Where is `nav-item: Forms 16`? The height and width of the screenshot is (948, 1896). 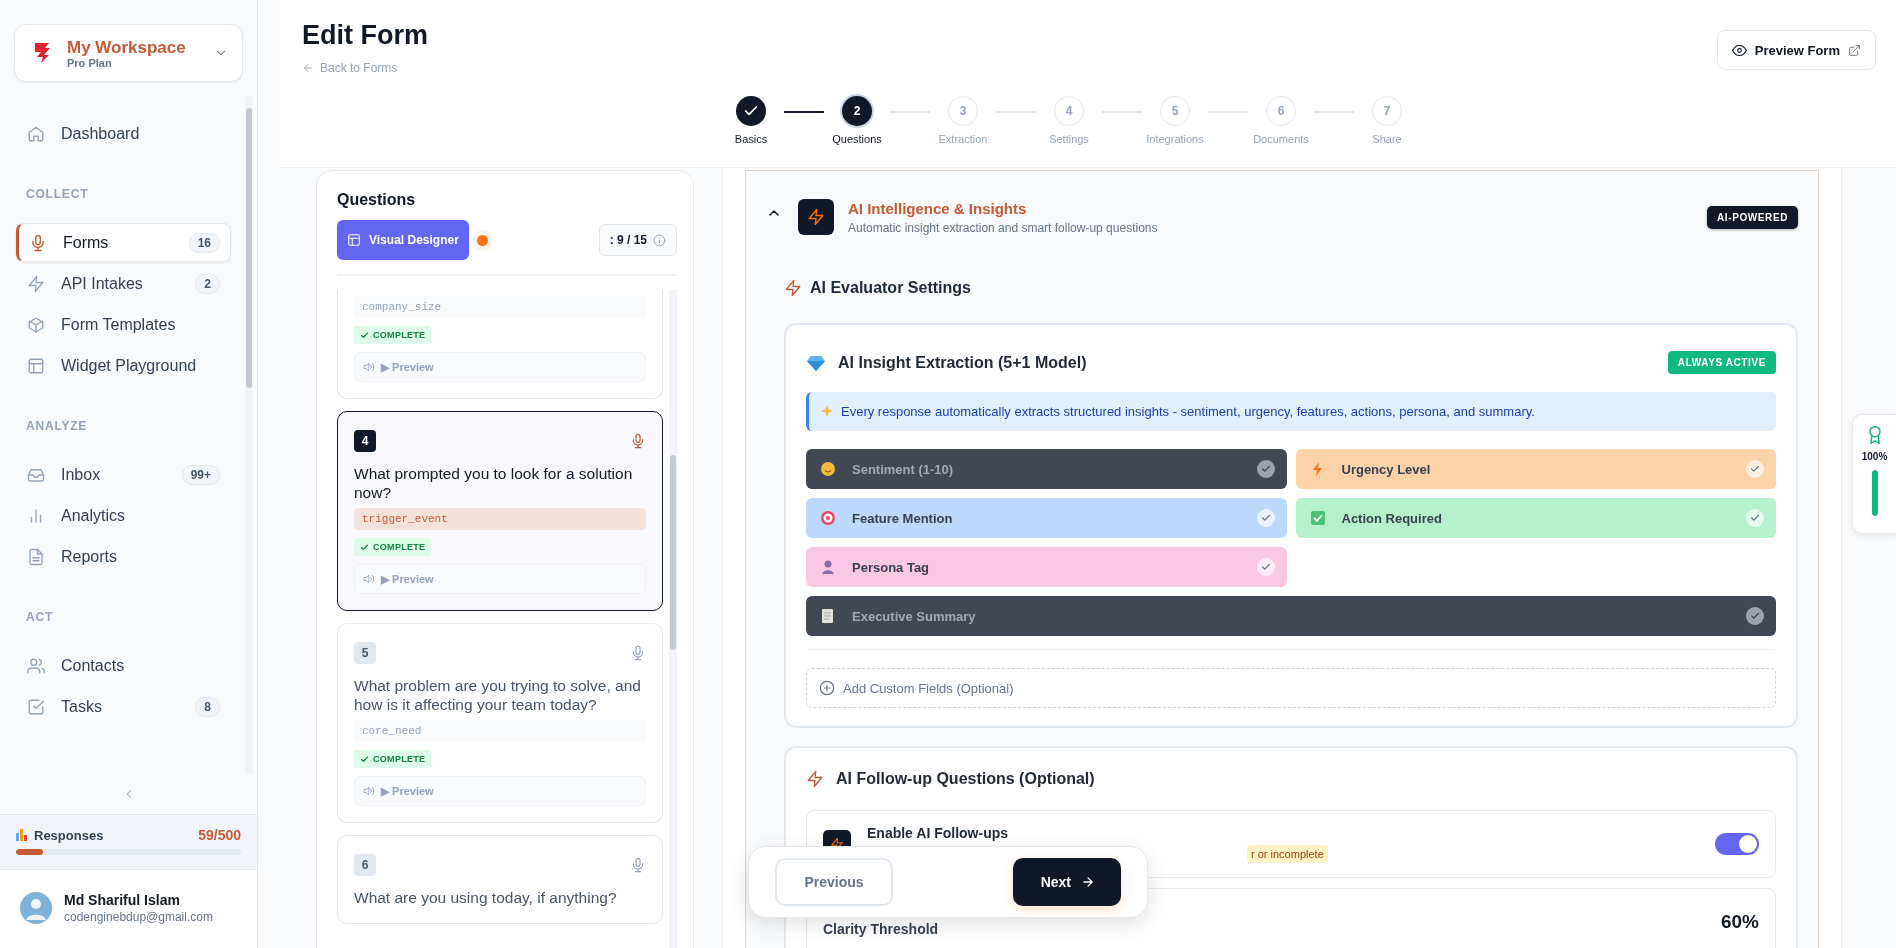
nav-item: Forms 16 is located at coordinates (123, 242).